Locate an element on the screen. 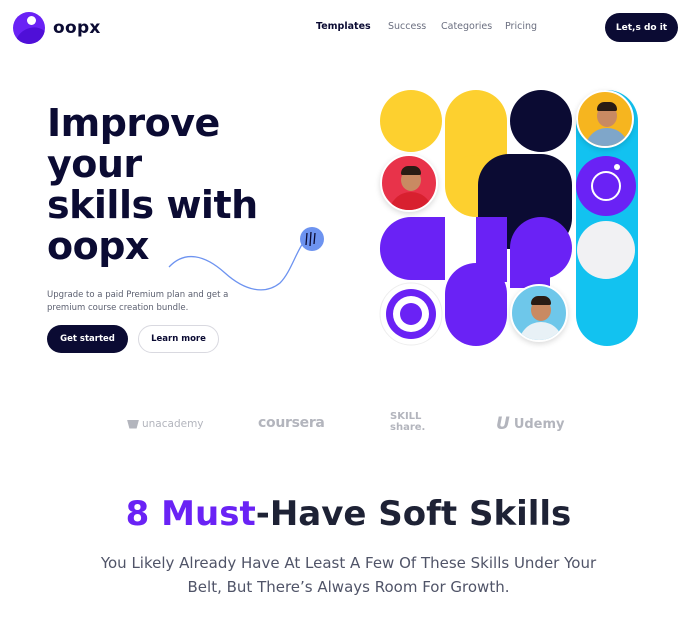 The width and height of the screenshot is (697, 621). unacademy-logo: unacademy is located at coordinates (165, 424).